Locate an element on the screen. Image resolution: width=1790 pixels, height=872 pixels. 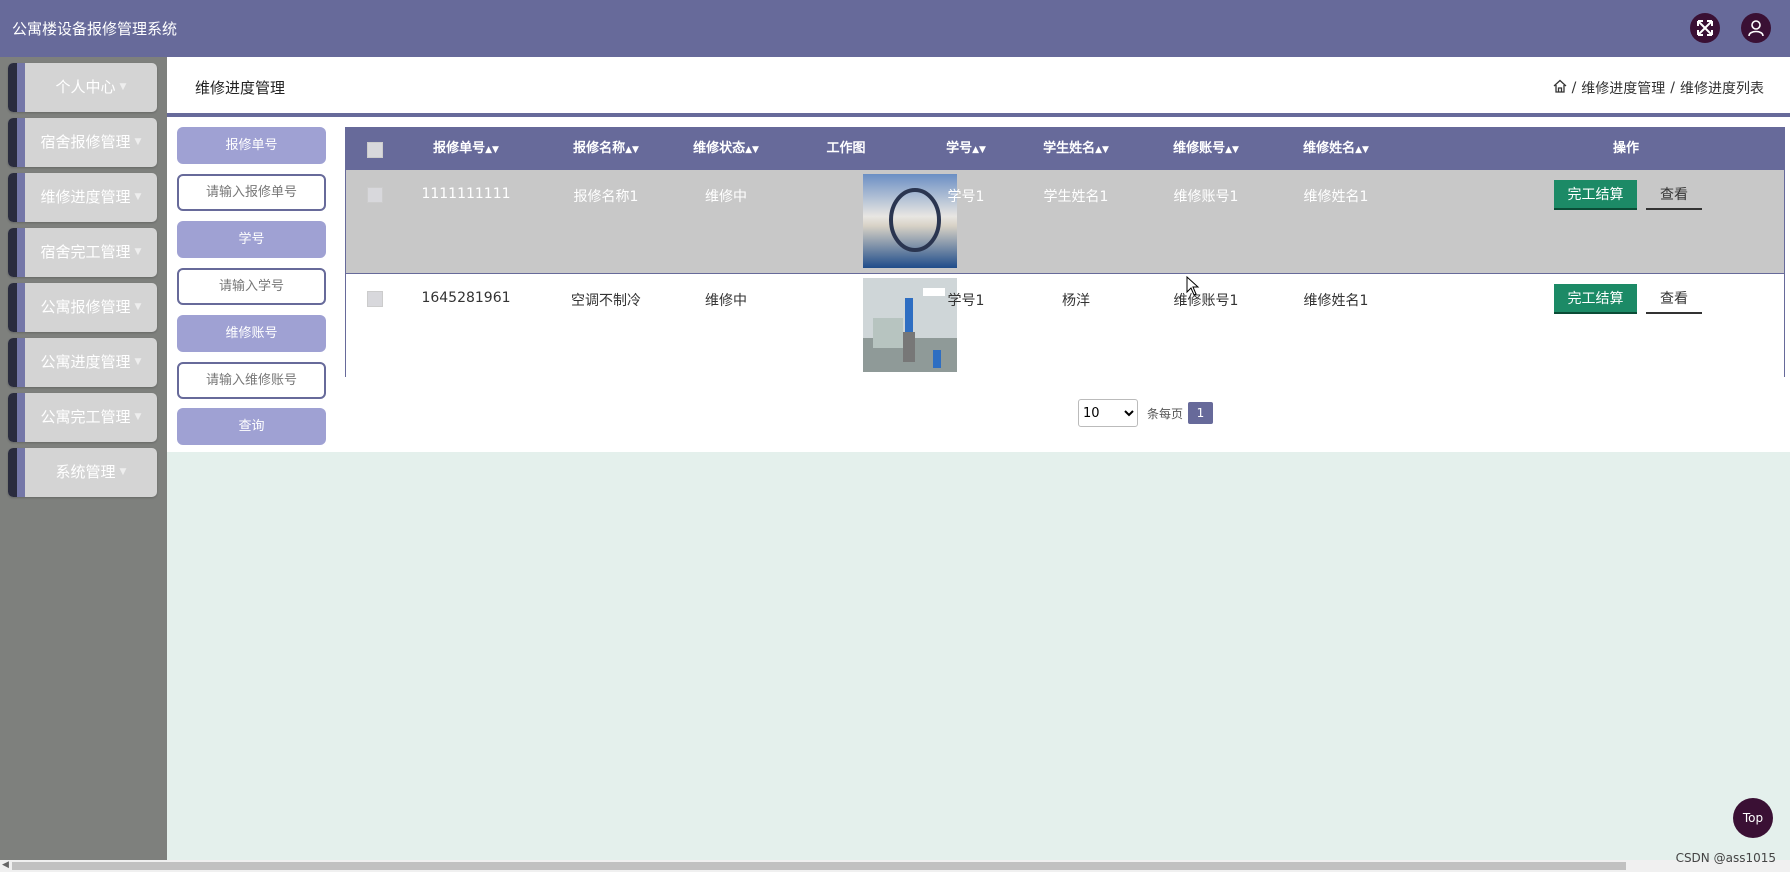
sidebar-item-label: 公寓进度管理 is located at coordinates (85, 362).